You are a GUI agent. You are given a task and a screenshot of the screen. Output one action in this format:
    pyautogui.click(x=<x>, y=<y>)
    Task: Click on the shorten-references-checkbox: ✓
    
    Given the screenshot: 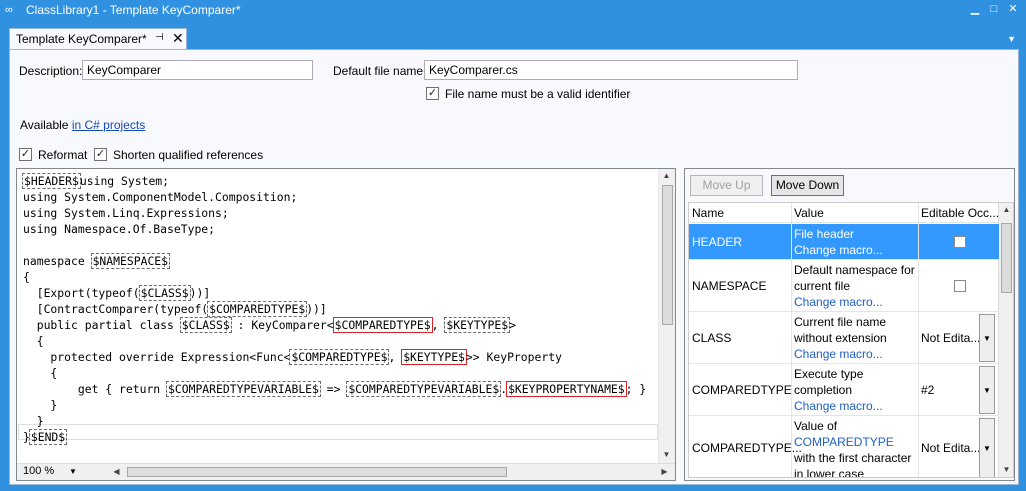 What is the action you would take?
    pyautogui.click(x=100, y=154)
    